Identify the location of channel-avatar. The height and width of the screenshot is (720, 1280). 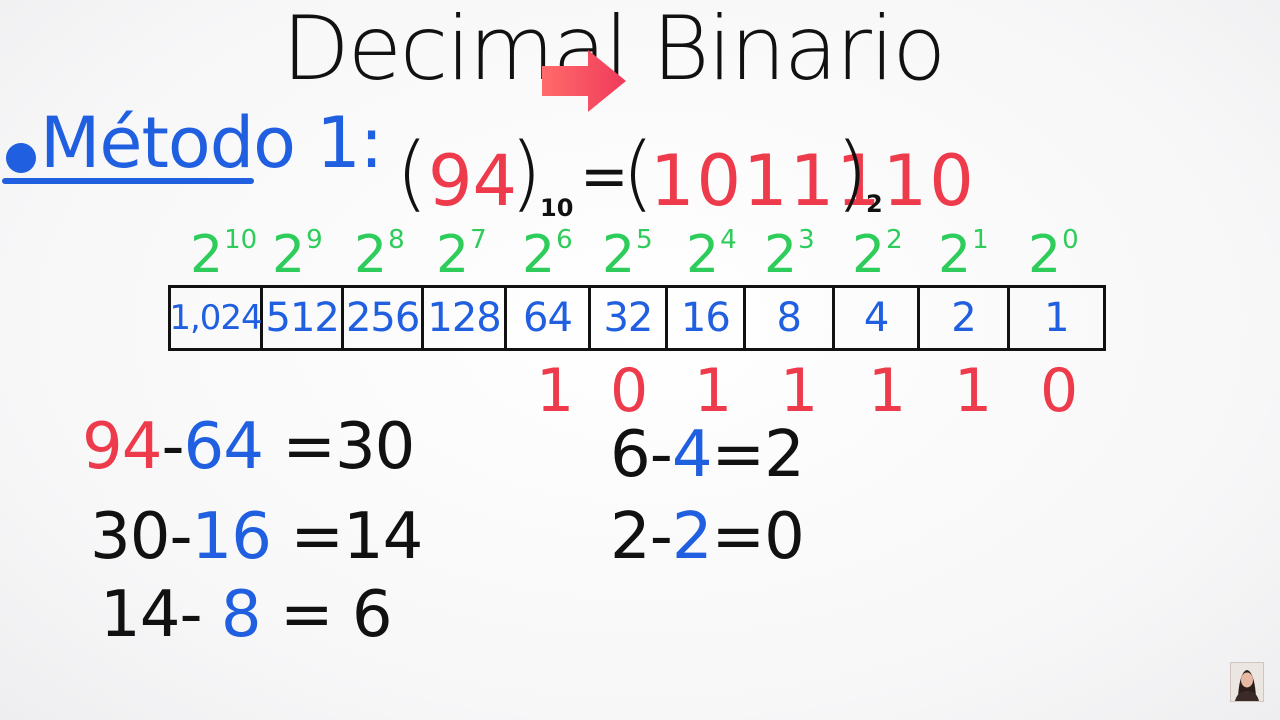
(1247, 682).